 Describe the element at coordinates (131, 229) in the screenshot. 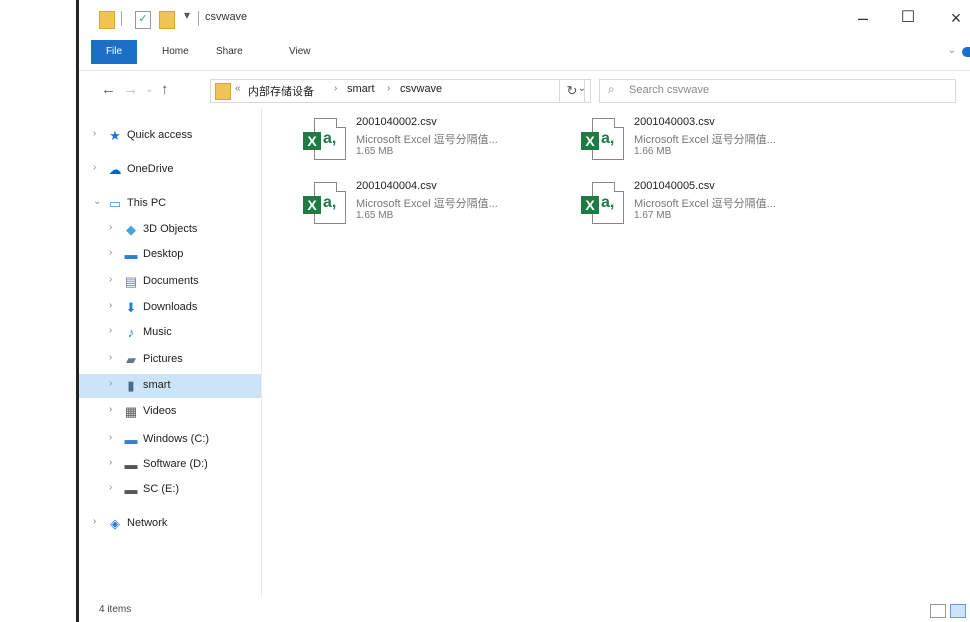

I see `cube-icon: ◆` at that location.